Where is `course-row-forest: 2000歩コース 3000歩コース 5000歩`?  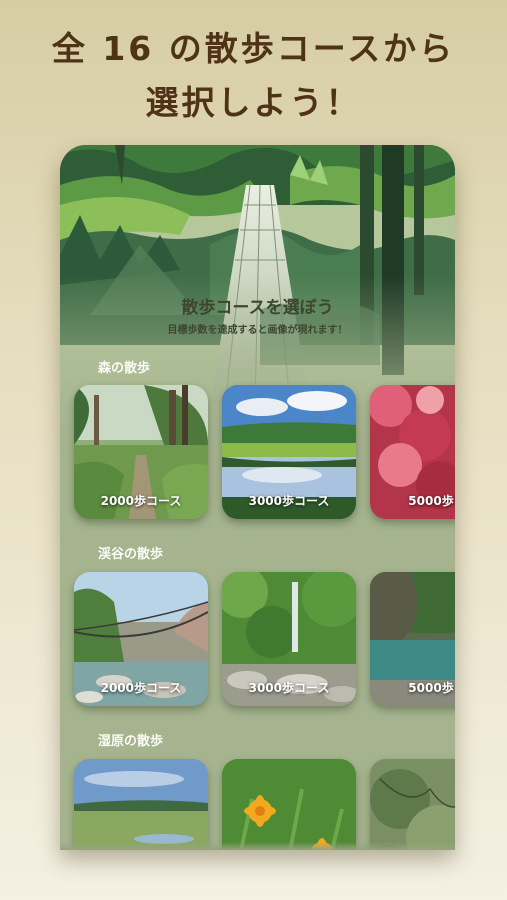 course-row-forest: 2000歩コース 3000歩コース 5000歩 is located at coordinates (264, 452).